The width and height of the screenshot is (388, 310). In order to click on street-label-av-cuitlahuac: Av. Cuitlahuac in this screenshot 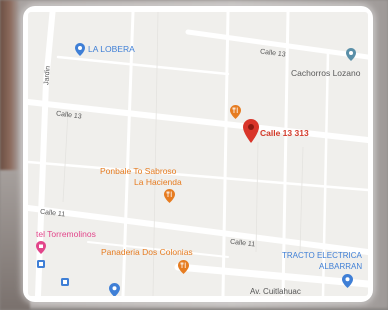, I will do `click(275, 291)`.